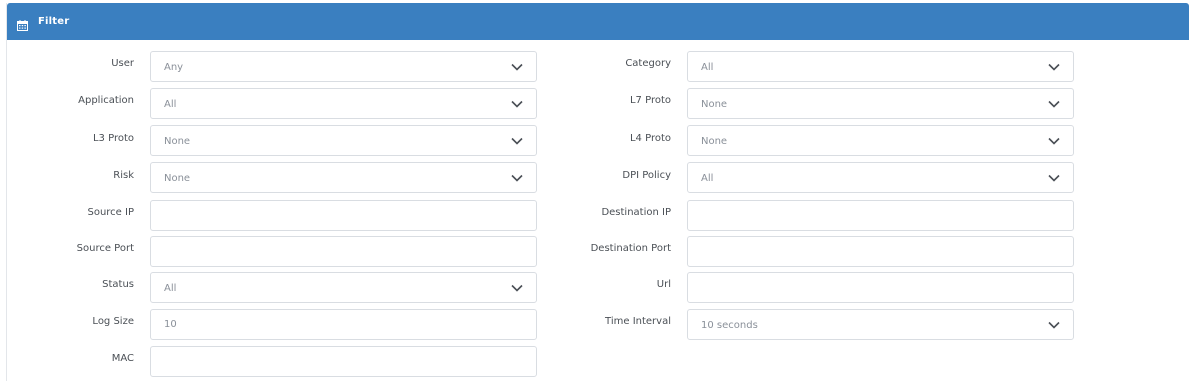 This screenshot has width=1189, height=381. Describe the element at coordinates (880, 287) in the screenshot. I see `url-input` at that location.